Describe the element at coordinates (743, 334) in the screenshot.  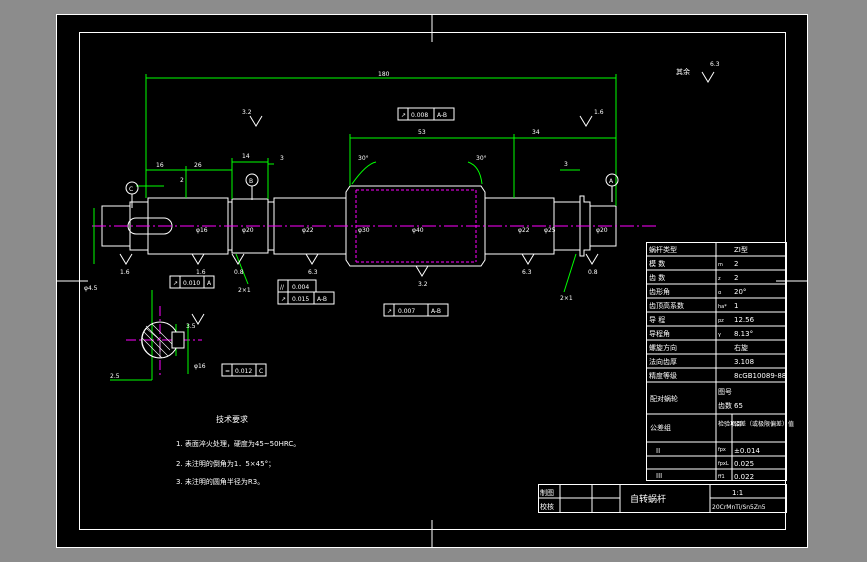
I see `param-value: 8.13°` at that location.